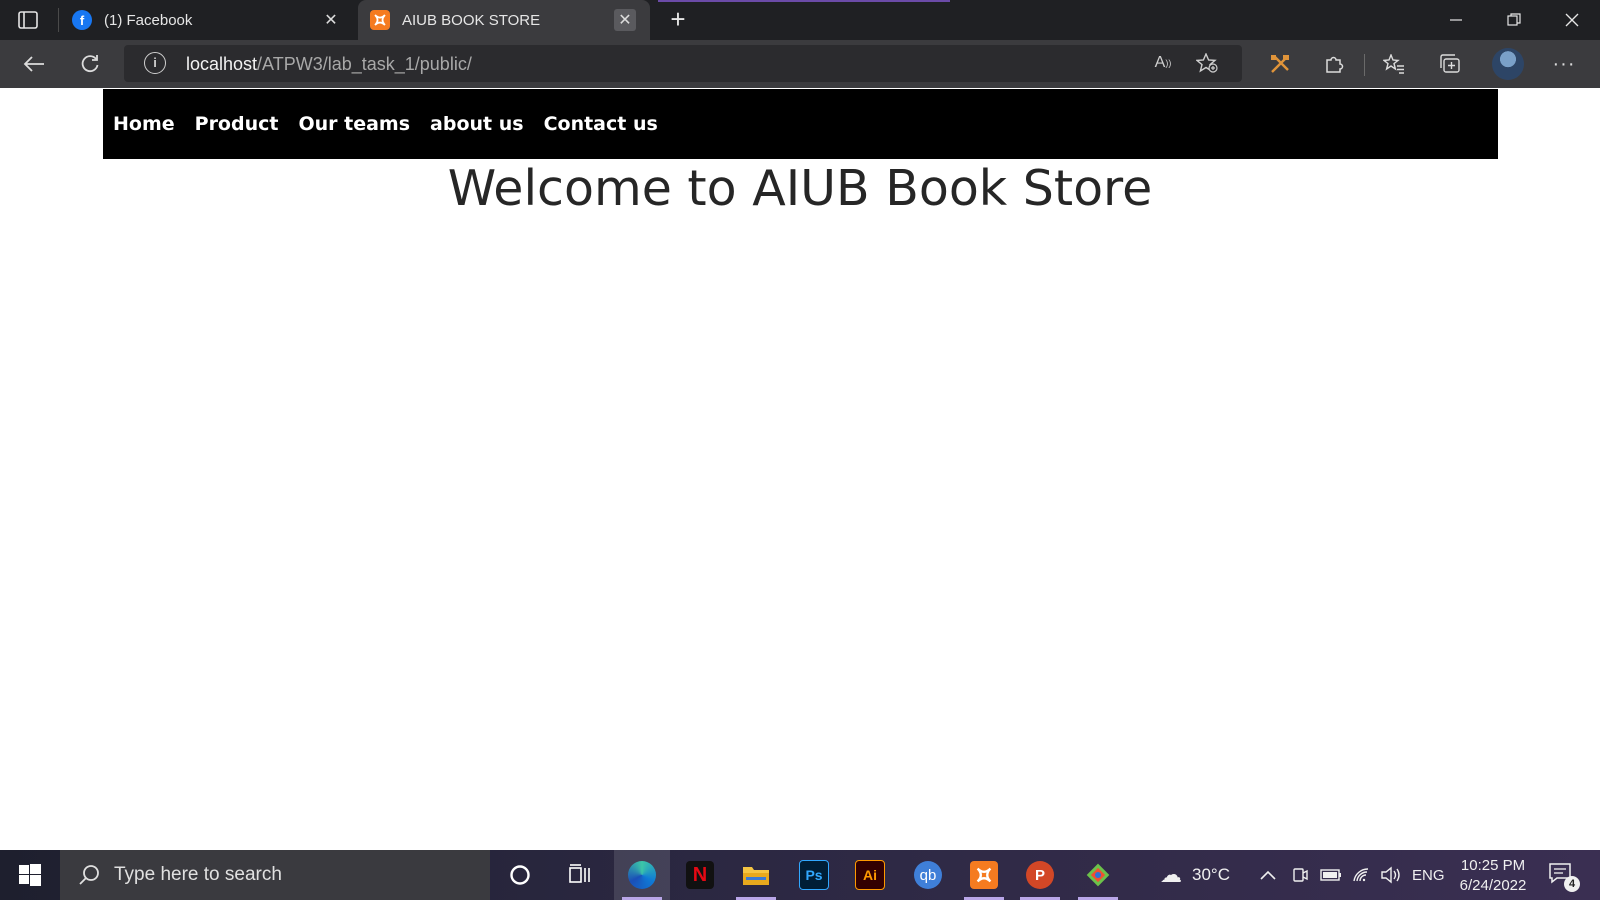 The width and height of the screenshot is (1600, 900). What do you see at coordinates (1450, 64) in the screenshot?
I see `collections-icon` at bounding box center [1450, 64].